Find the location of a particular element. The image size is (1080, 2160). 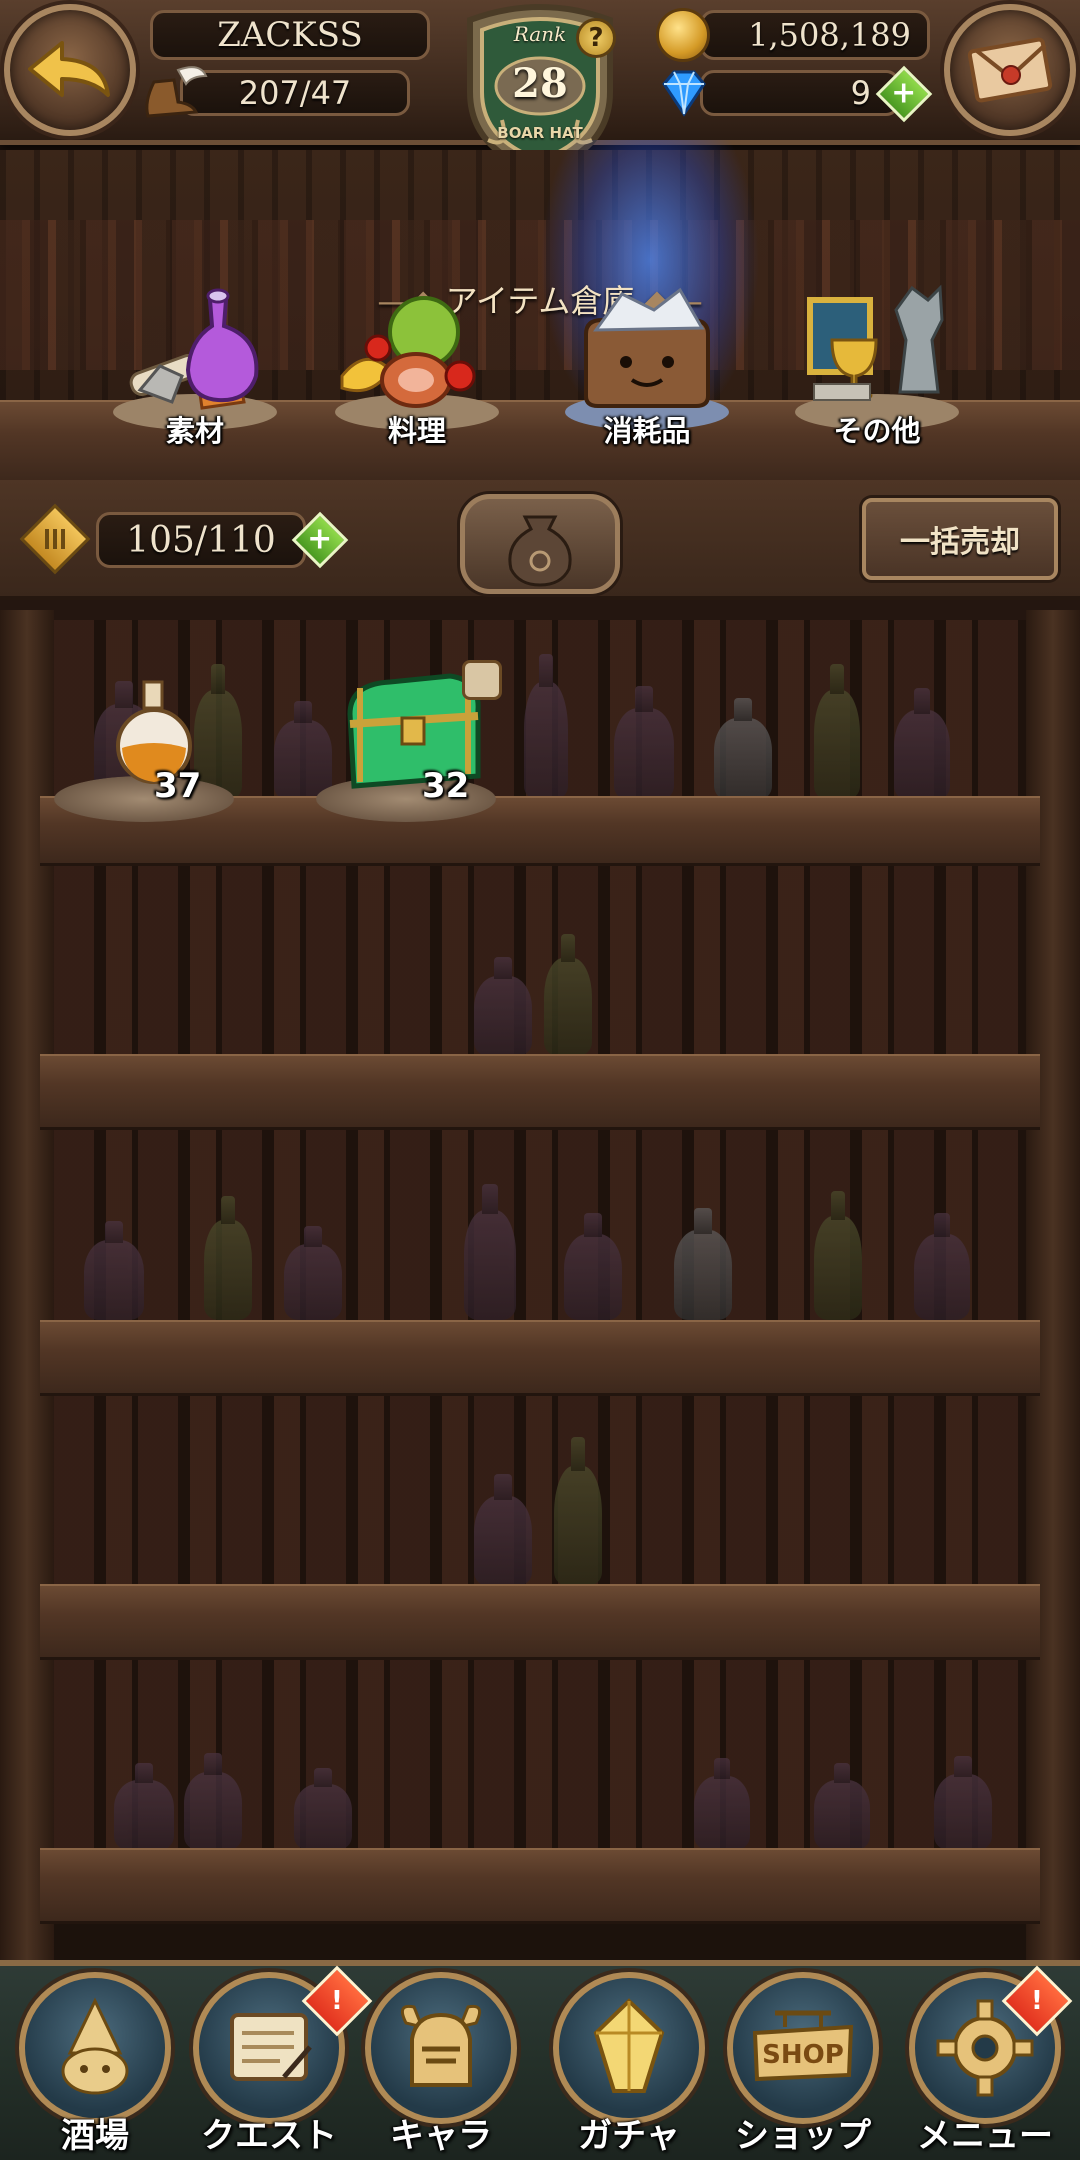

nav-tavern: 酒場 is located at coordinates (95, 2060).